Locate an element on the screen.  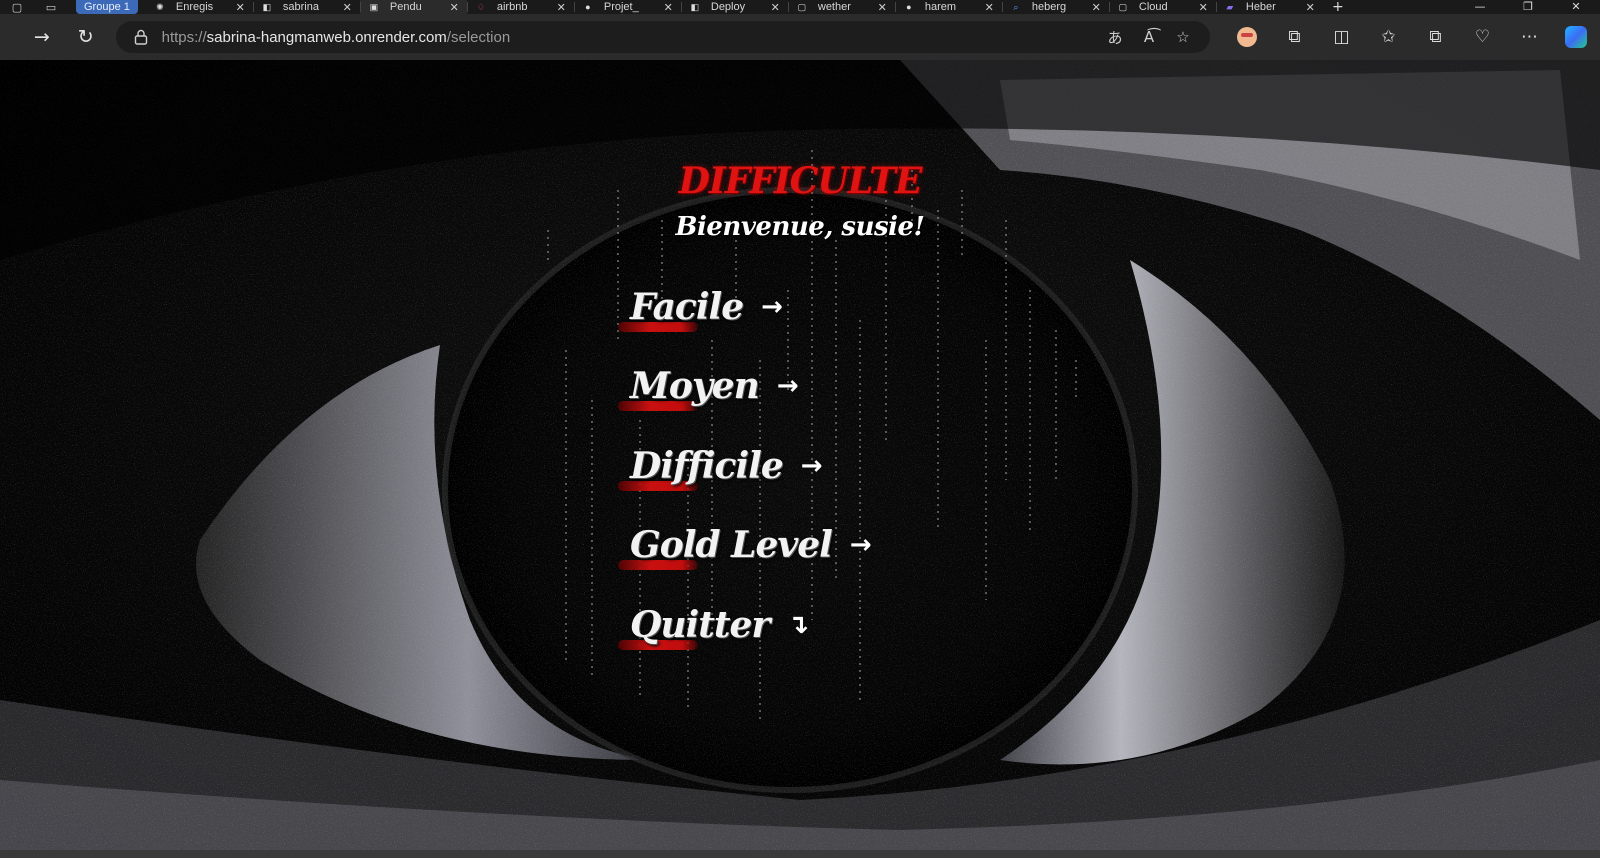
tab-pendu: ▣ Pendu ✕ is located at coordinates (413, 7).